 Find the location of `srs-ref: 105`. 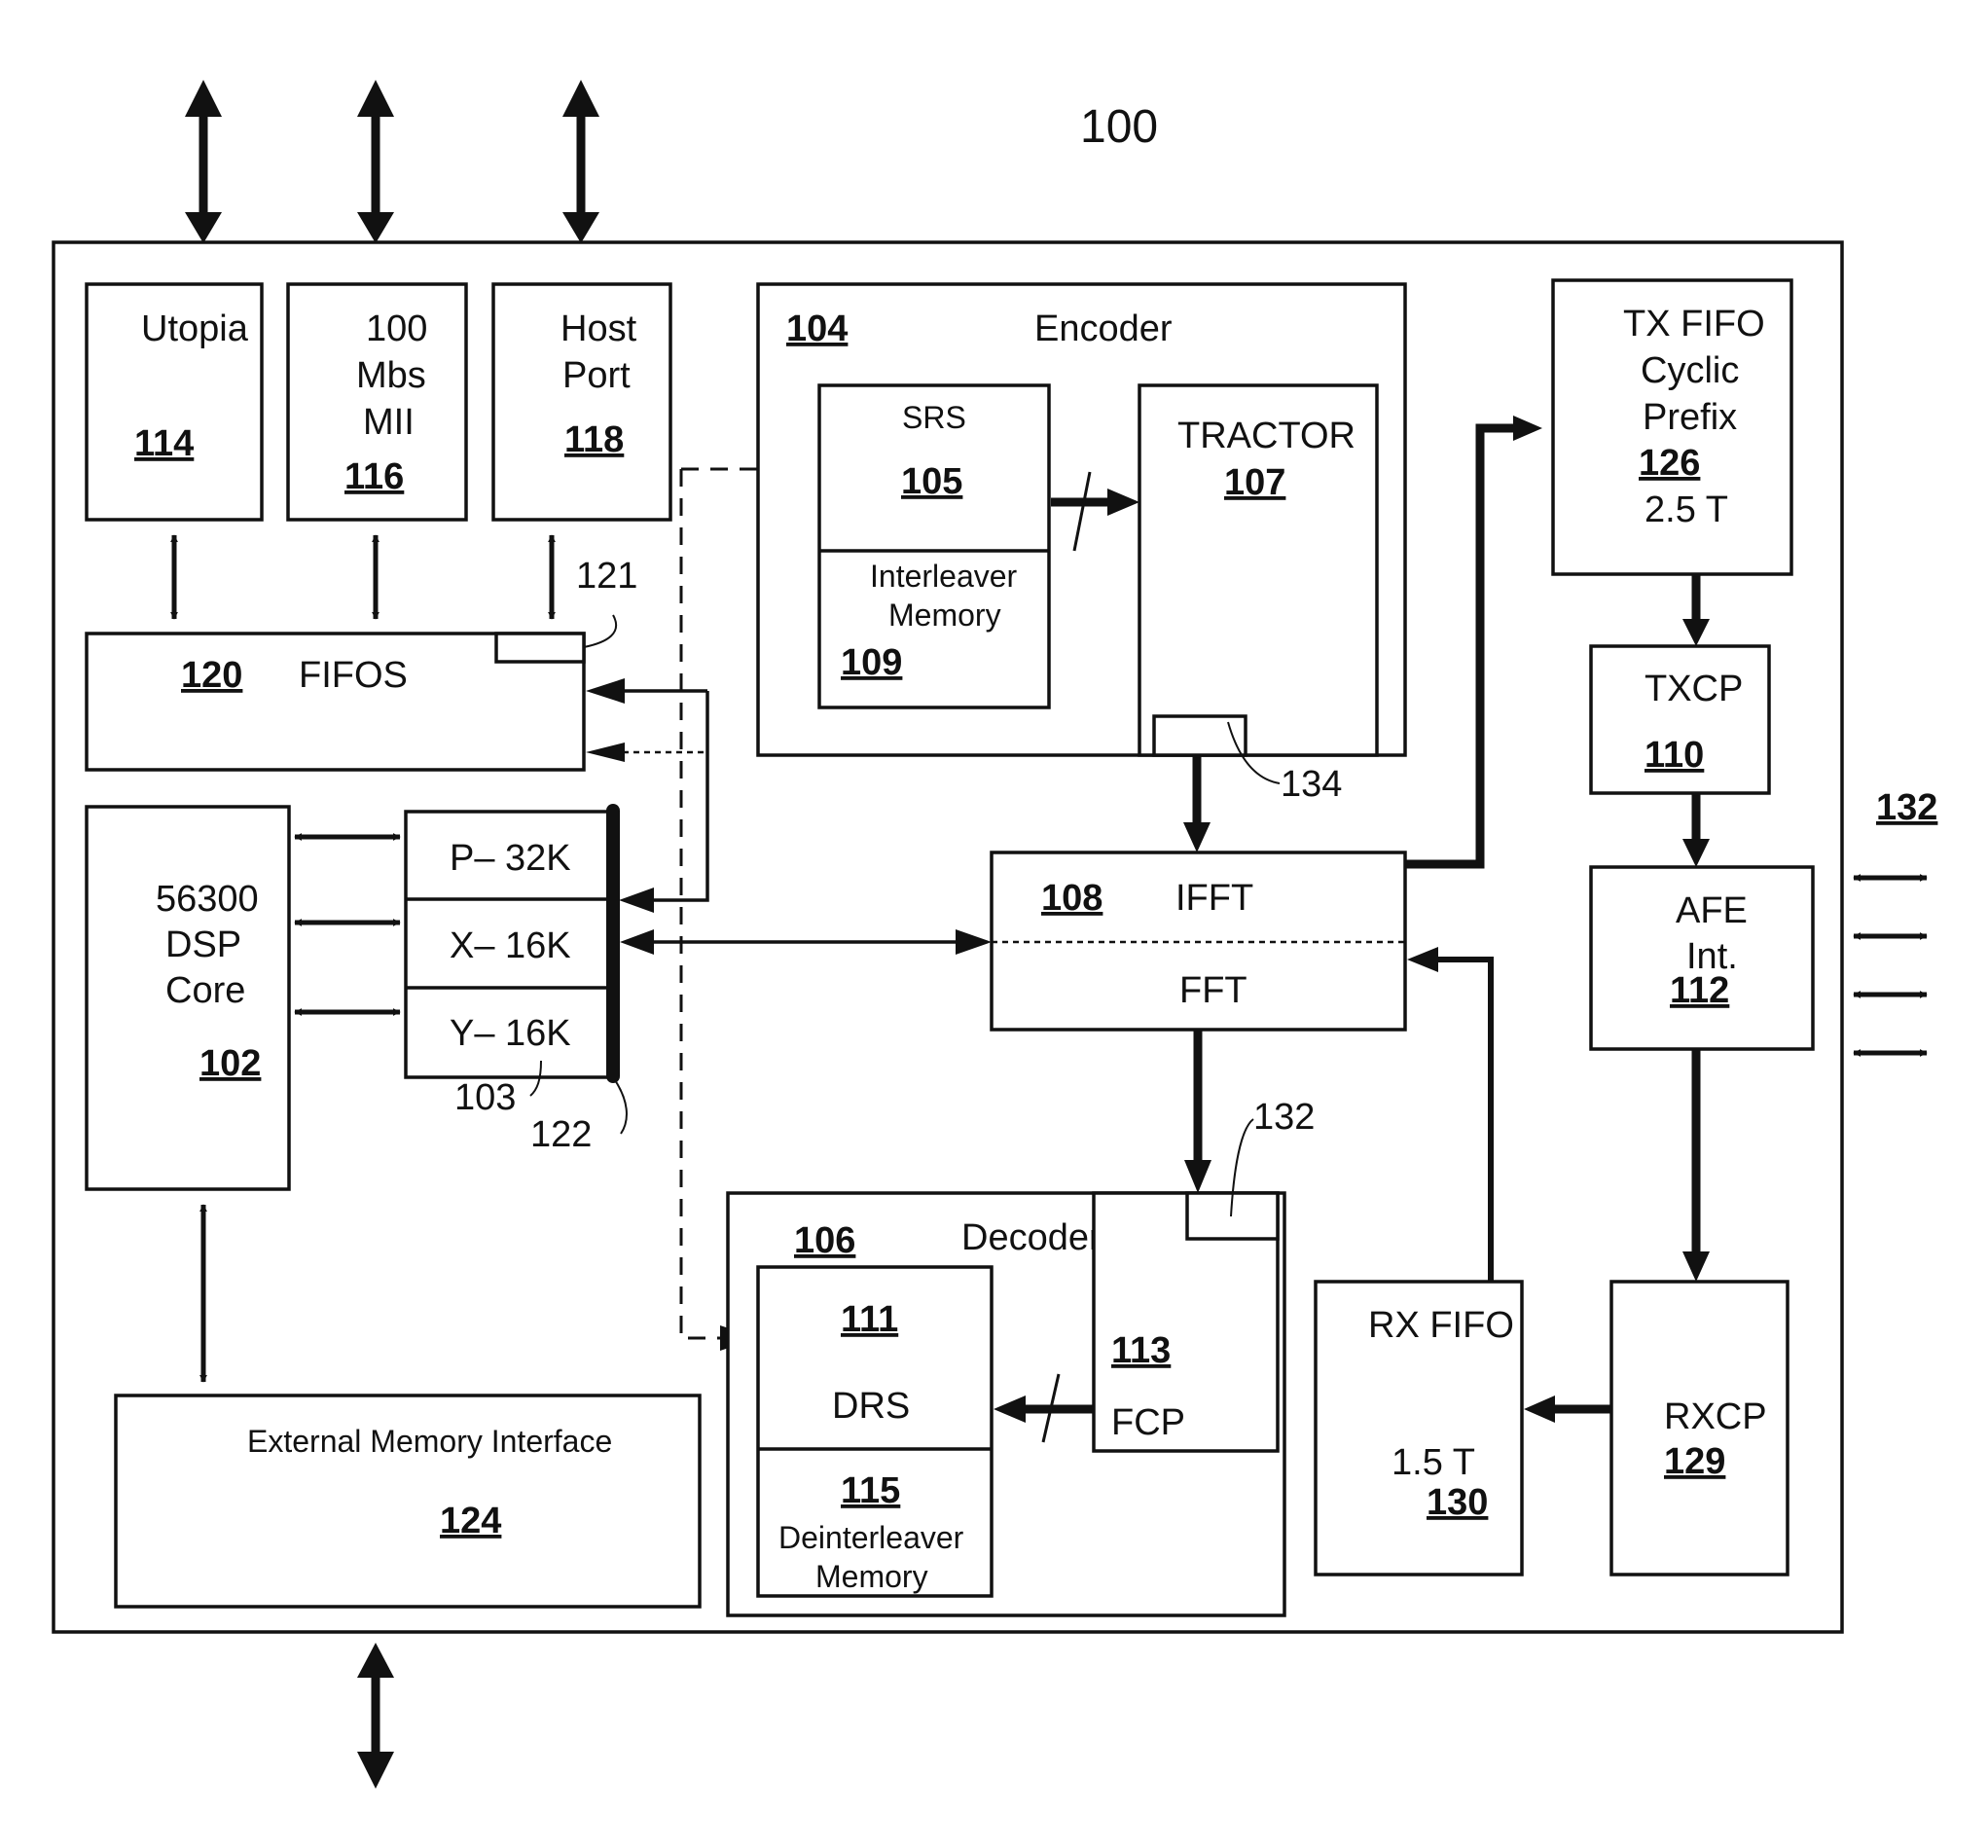

srs-ref: 105 is located at coordinates (931, 481).